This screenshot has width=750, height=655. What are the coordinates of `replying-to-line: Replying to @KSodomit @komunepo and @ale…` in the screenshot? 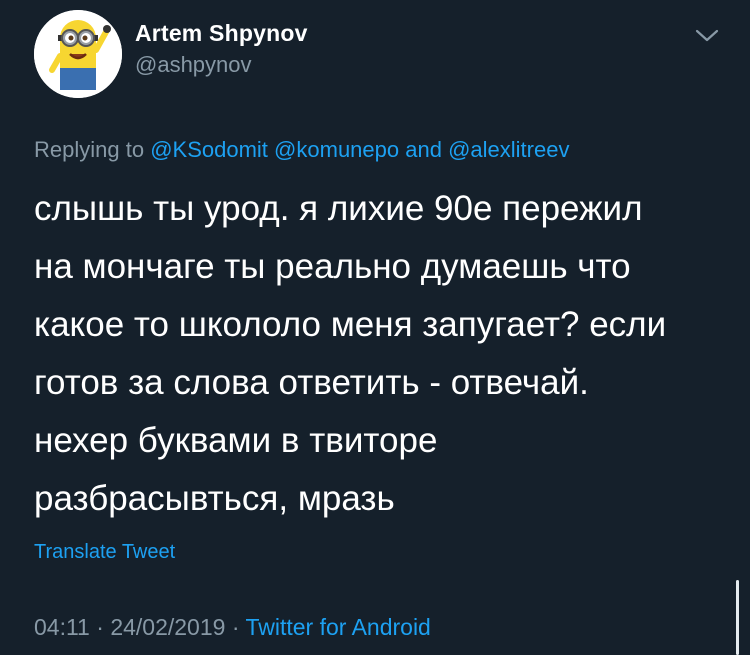 It's located at (301, 150).